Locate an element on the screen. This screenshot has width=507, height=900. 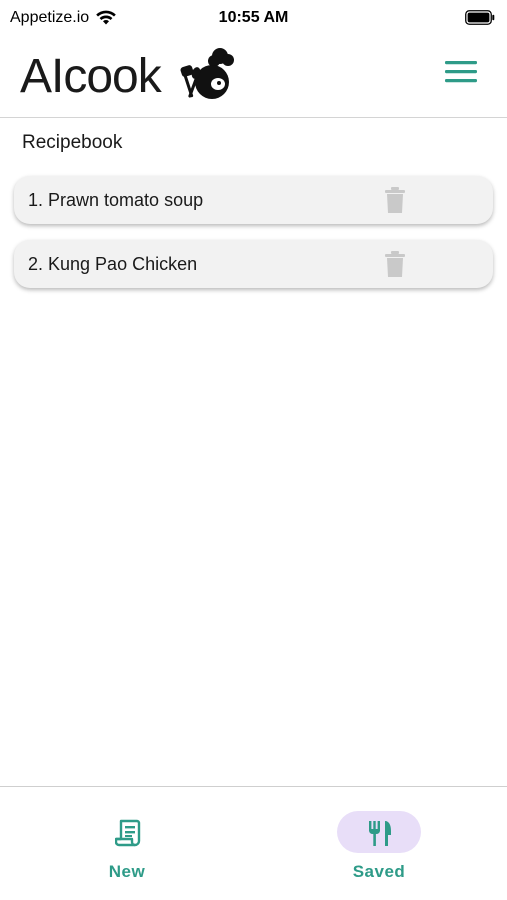
hamburger-menu-icon is located at coordinates (461, 72).